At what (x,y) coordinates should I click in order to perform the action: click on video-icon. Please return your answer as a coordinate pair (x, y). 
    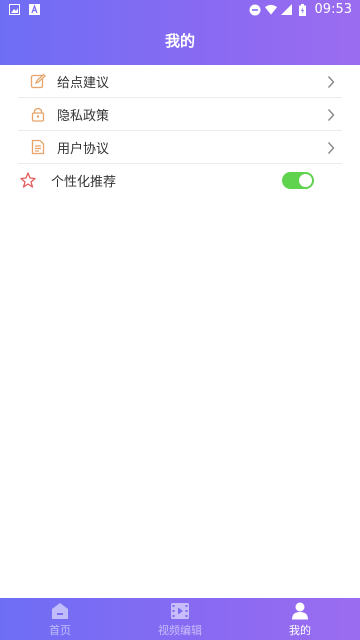
    Looking at the image, I should click on (180, 611).